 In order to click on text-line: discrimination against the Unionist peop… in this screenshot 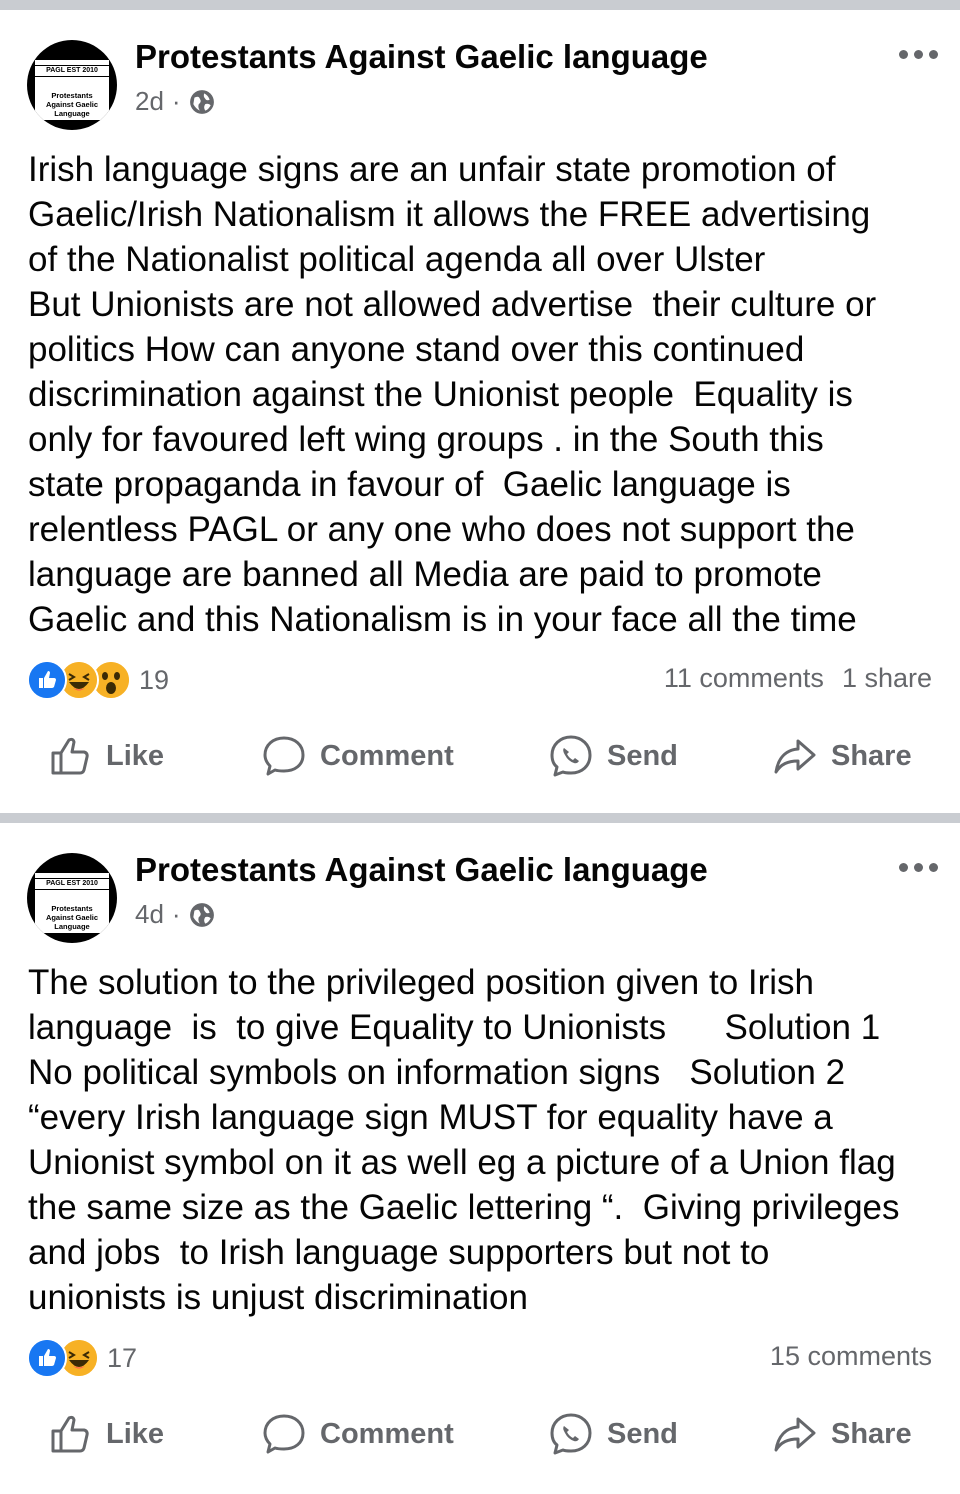, I will do `click(440, 394)`.